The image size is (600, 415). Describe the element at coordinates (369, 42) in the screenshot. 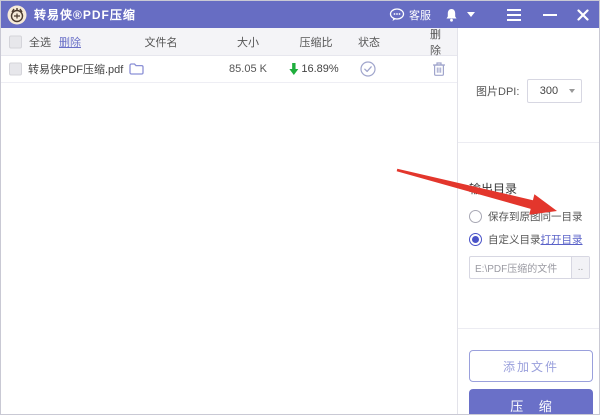

I see `column-status: 状态` at that location.